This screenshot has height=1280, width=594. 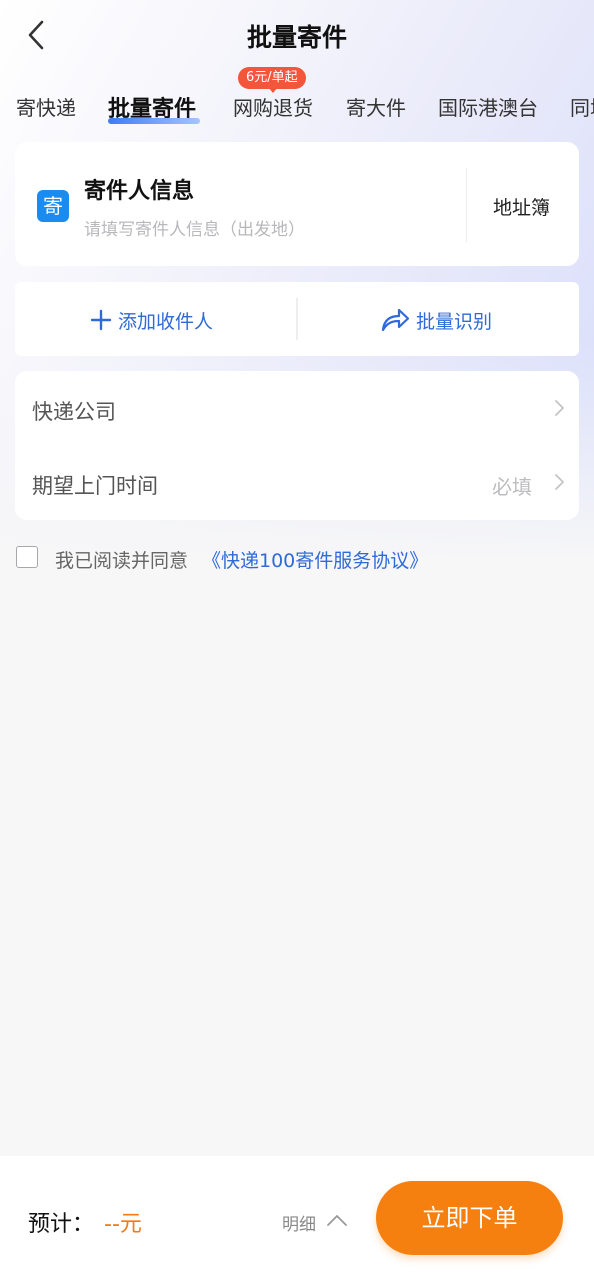 I want to click on price-detail-toggle: 明细, so click(x=299, y=1222).